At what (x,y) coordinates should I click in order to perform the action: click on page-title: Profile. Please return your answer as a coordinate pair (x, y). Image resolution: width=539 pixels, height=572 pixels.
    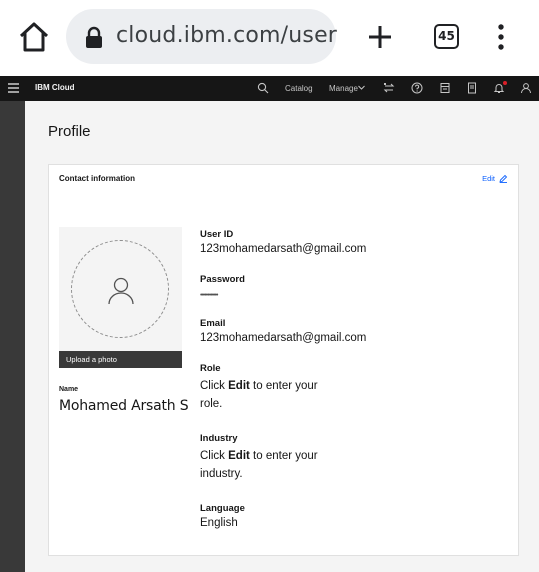
    Looking at the image, I should click on (69, 131).